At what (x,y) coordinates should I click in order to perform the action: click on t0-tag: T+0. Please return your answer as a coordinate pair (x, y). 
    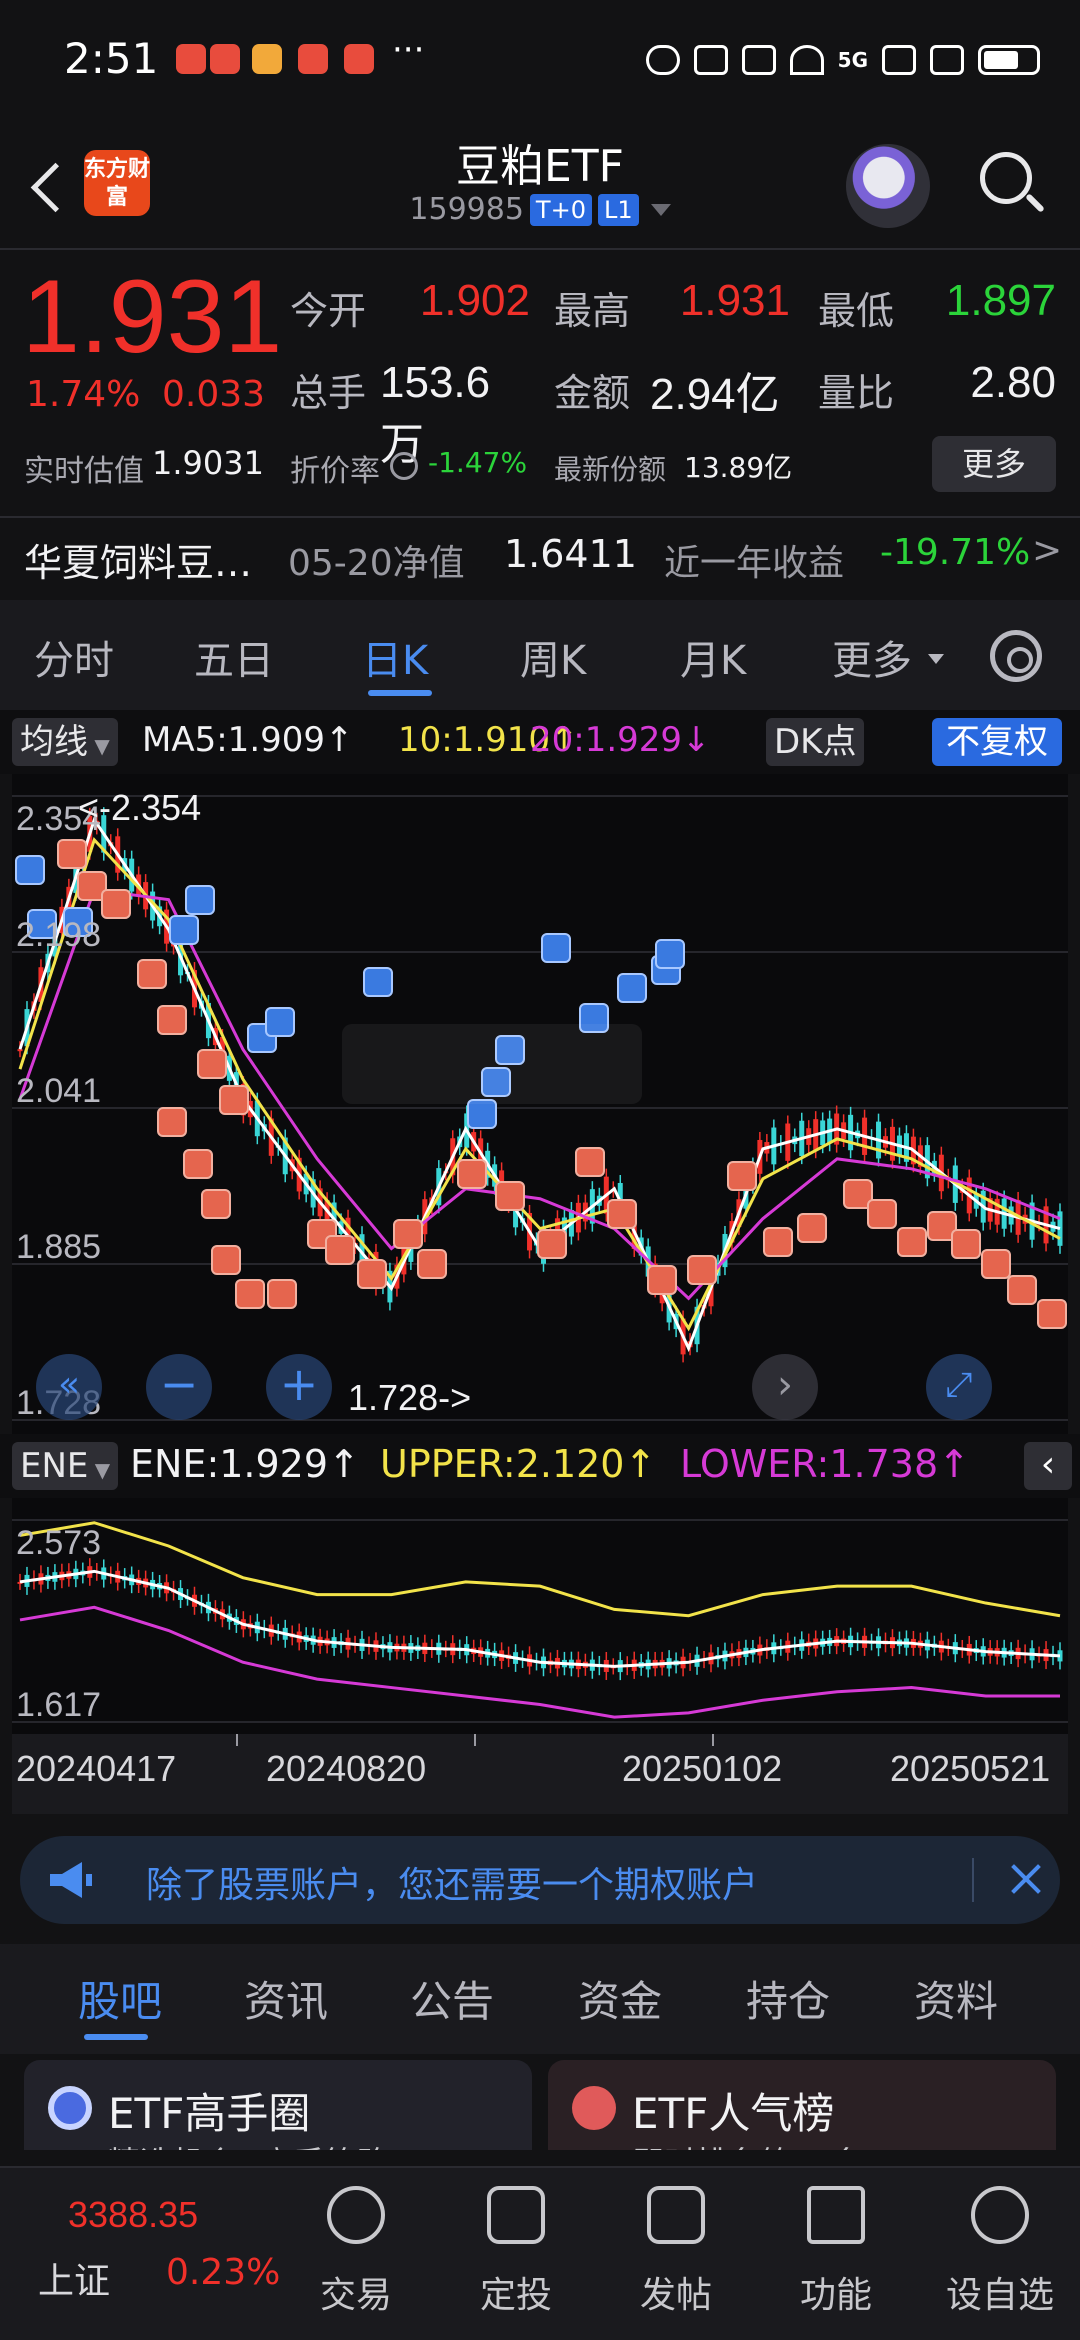
    Looking at the image, I should click on (560, 209).